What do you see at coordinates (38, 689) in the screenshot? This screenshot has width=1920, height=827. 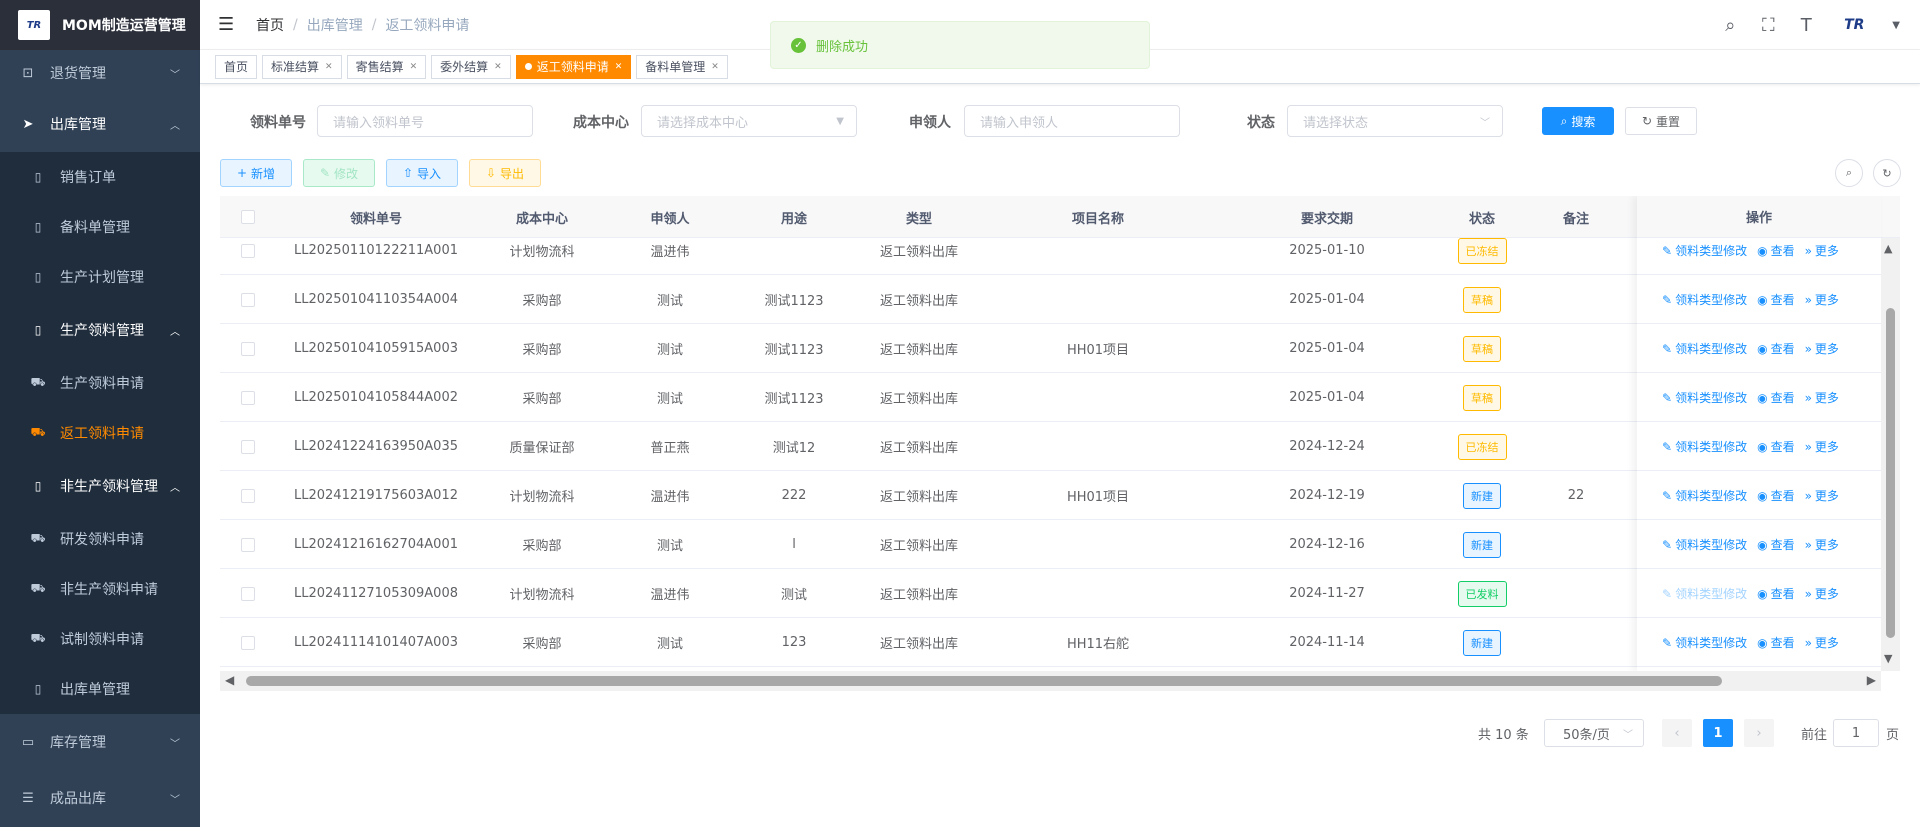 I see `book-icon: ▯` at bounding box center [38, 689].